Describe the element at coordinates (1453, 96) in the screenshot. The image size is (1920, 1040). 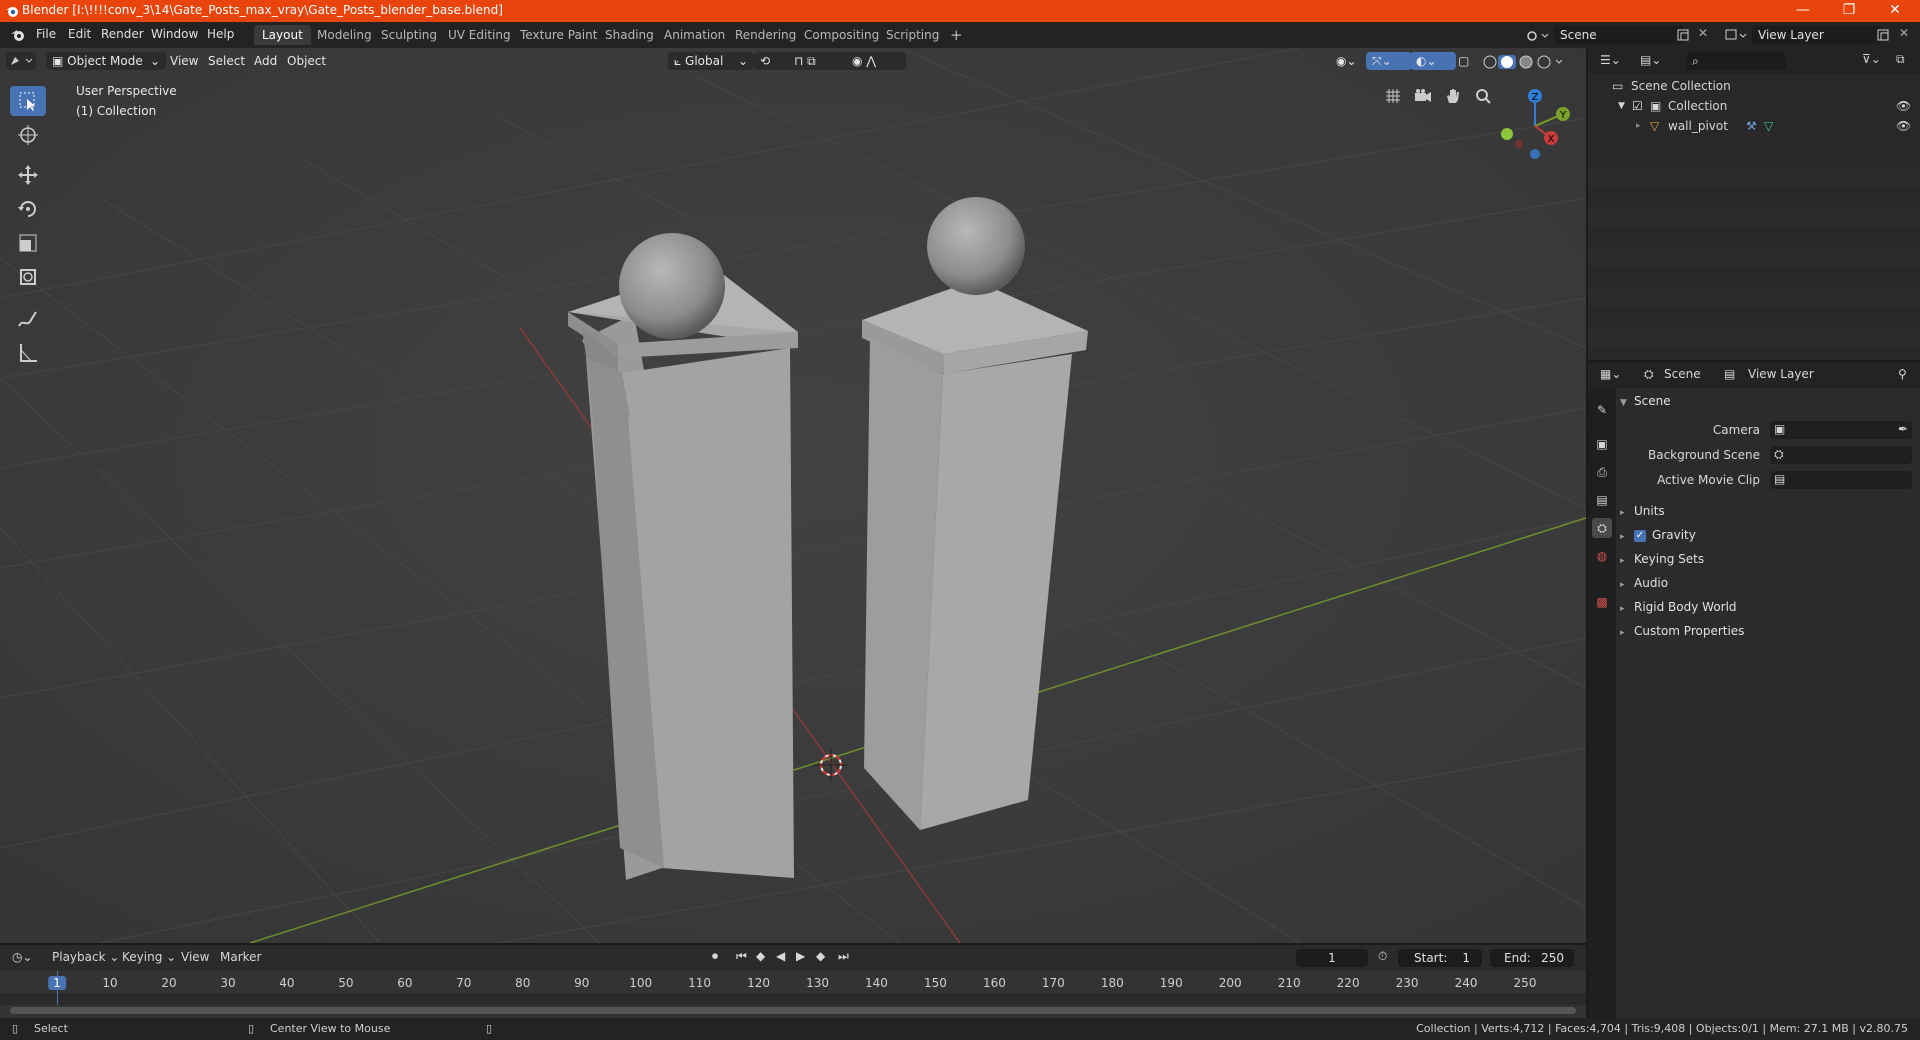
I see `pan-view-button` at that location.